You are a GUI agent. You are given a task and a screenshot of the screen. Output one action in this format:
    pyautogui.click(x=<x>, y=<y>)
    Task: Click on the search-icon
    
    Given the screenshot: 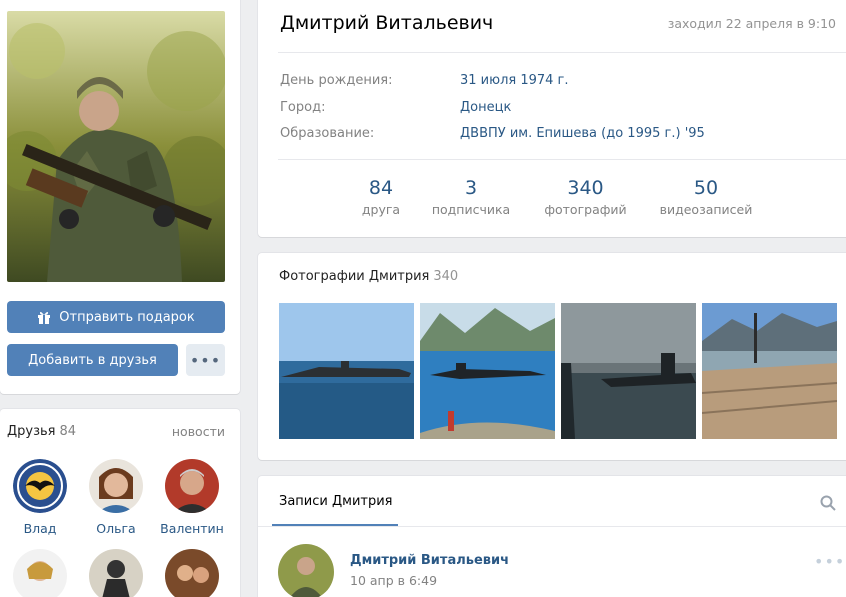 What is the action you would take?
    pyautogui.click(x=828, y=505)
    